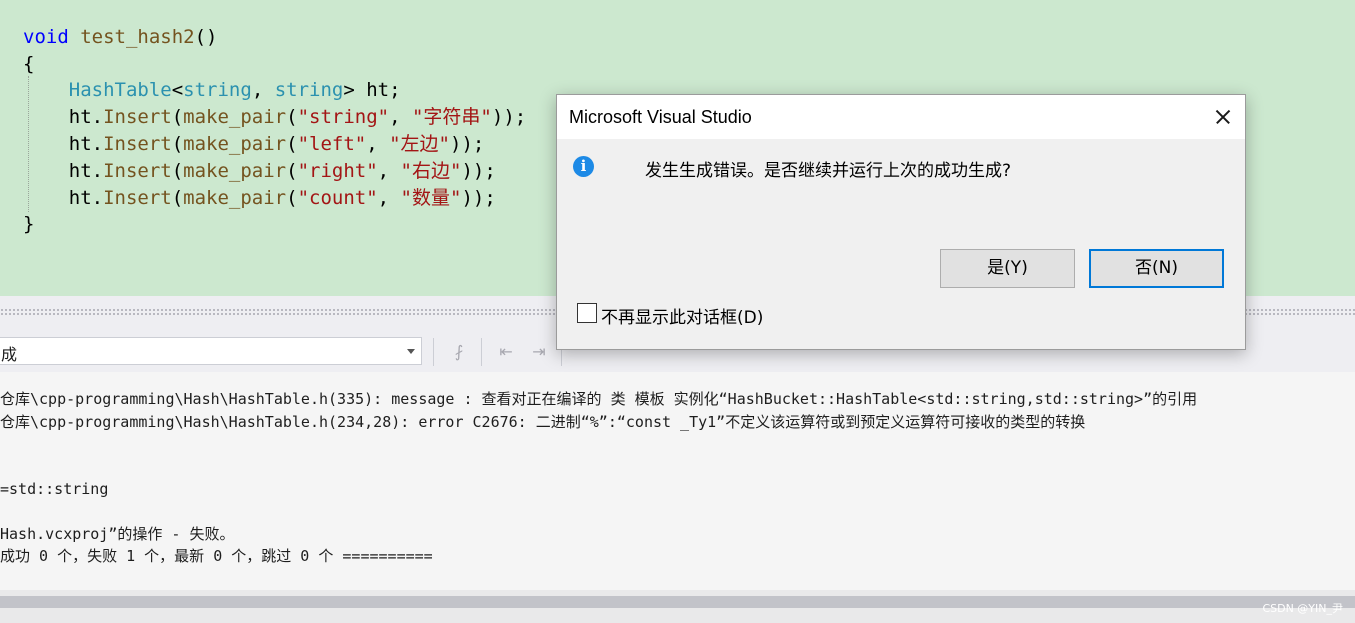 Image resolution: width=1355 pixels, height=623 pixels. I want to click on code-line: ht.Insert(make_pair("right", "右边"));, so click(259, 171).